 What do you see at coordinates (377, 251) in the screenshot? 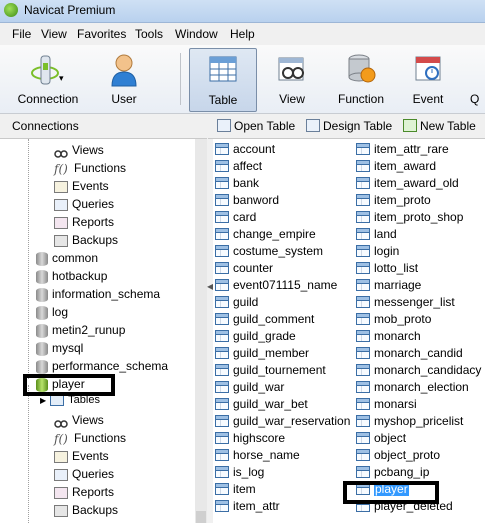
I see `table-item: login` at bounding box center [377, 251].